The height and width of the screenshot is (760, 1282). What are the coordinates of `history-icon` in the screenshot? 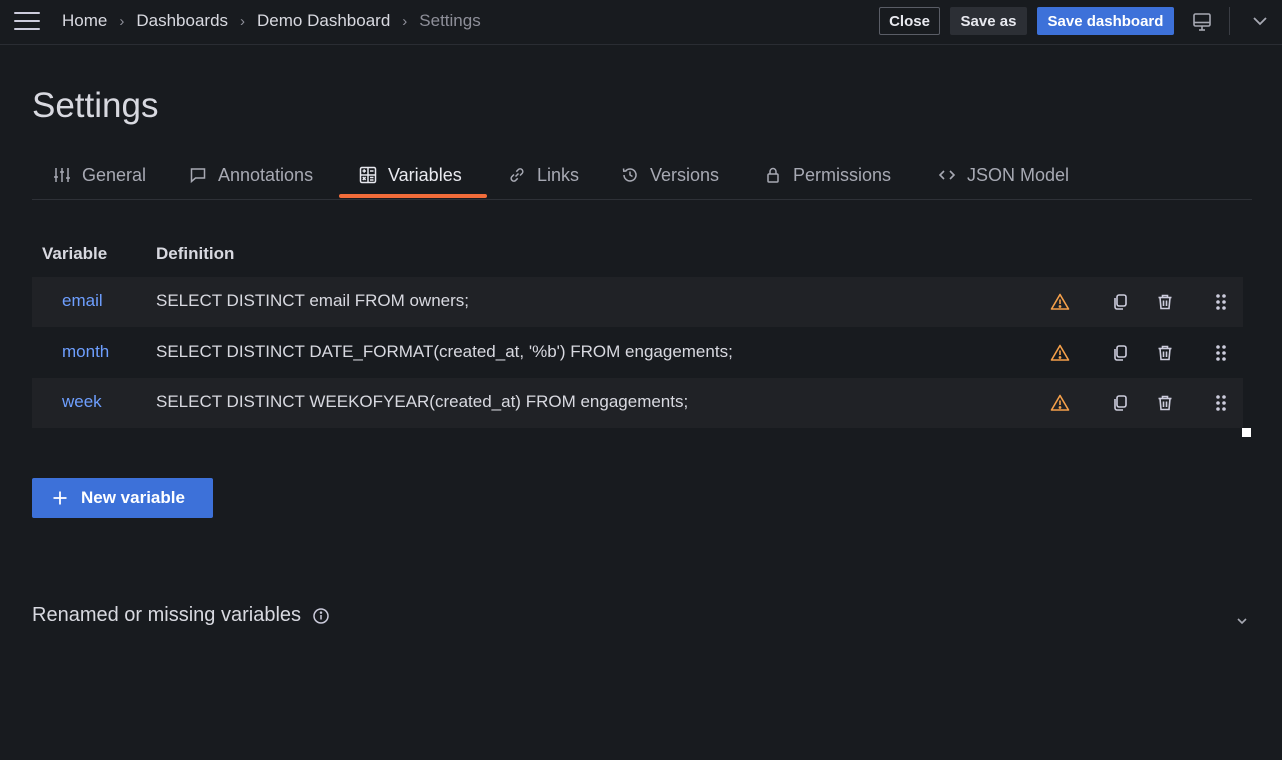 It's located at (630, 175).